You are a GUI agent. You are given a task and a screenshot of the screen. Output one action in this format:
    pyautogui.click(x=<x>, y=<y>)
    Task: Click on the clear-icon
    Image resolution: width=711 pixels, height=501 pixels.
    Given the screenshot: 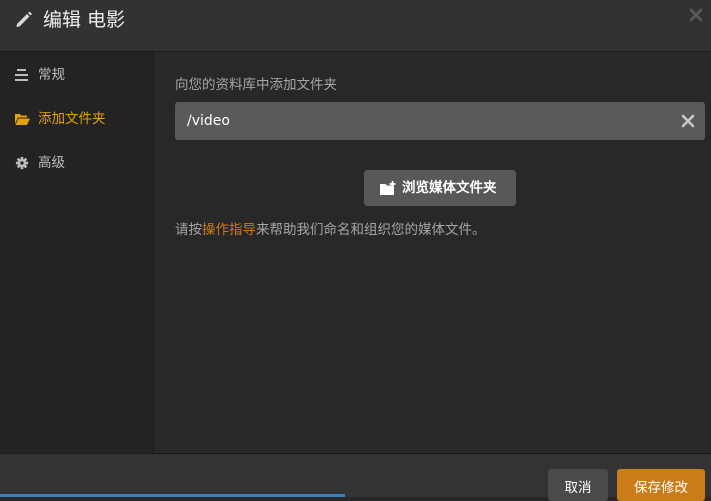 What is the action you would take?
    pyautogui.click(x=688, y=121)
    